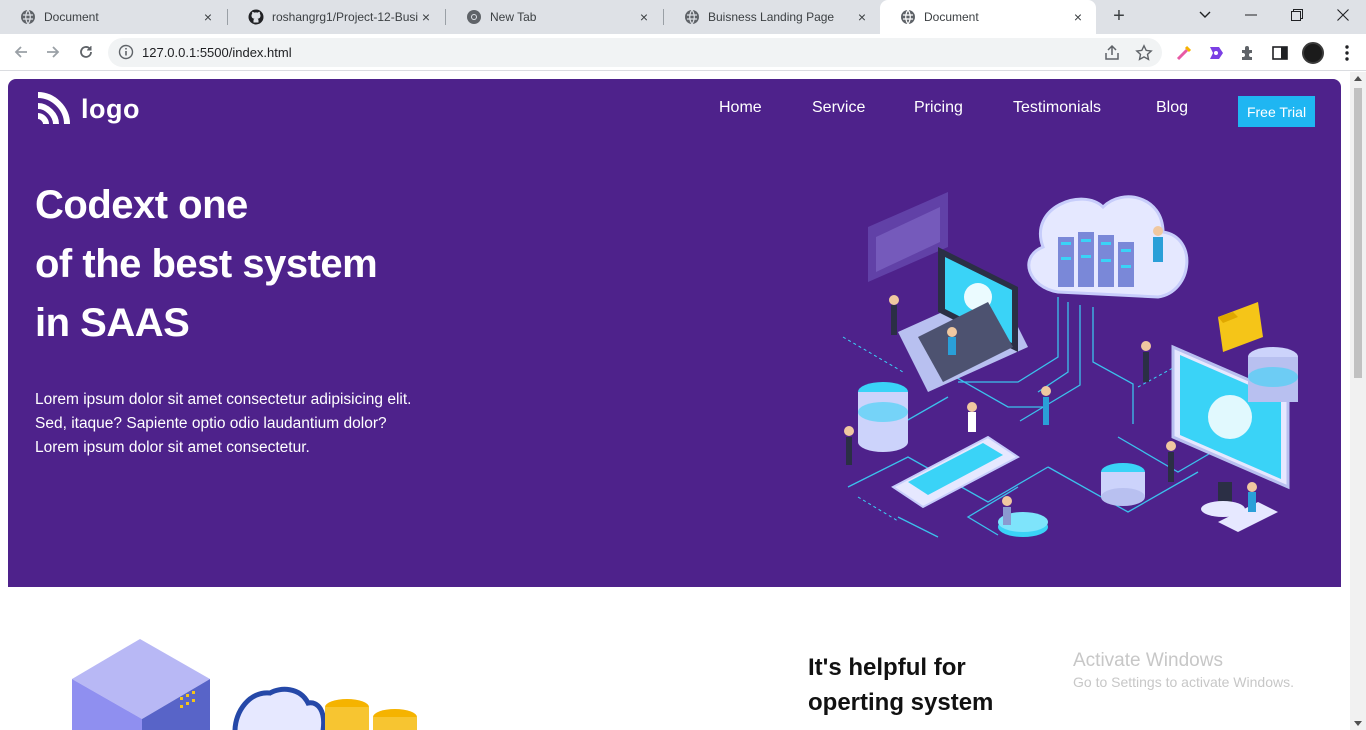 Image resolution: width=1366 pixels, height=730 pixels. What do you see at coordinates (110, 108) in the screenshot?
I see `logo-text: logo` at bounding box center [110, 108].